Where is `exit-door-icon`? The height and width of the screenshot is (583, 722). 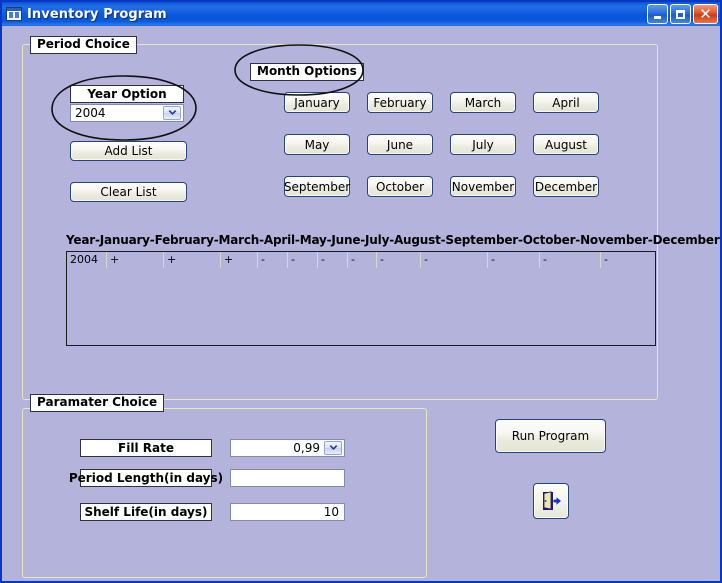 exit-door-icon is located at coordinates (552, 500).